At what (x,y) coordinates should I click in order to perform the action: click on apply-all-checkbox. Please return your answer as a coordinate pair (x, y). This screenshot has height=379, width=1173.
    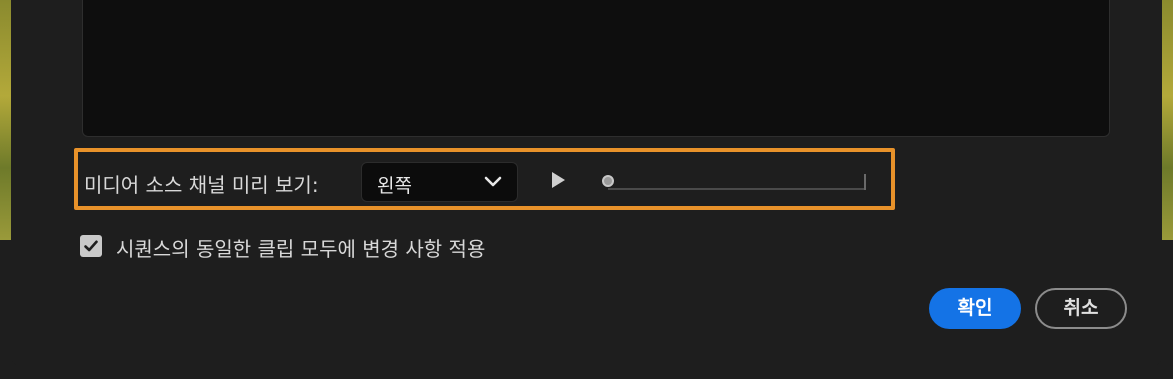
    Looking at the image, I should click on (91, 246).